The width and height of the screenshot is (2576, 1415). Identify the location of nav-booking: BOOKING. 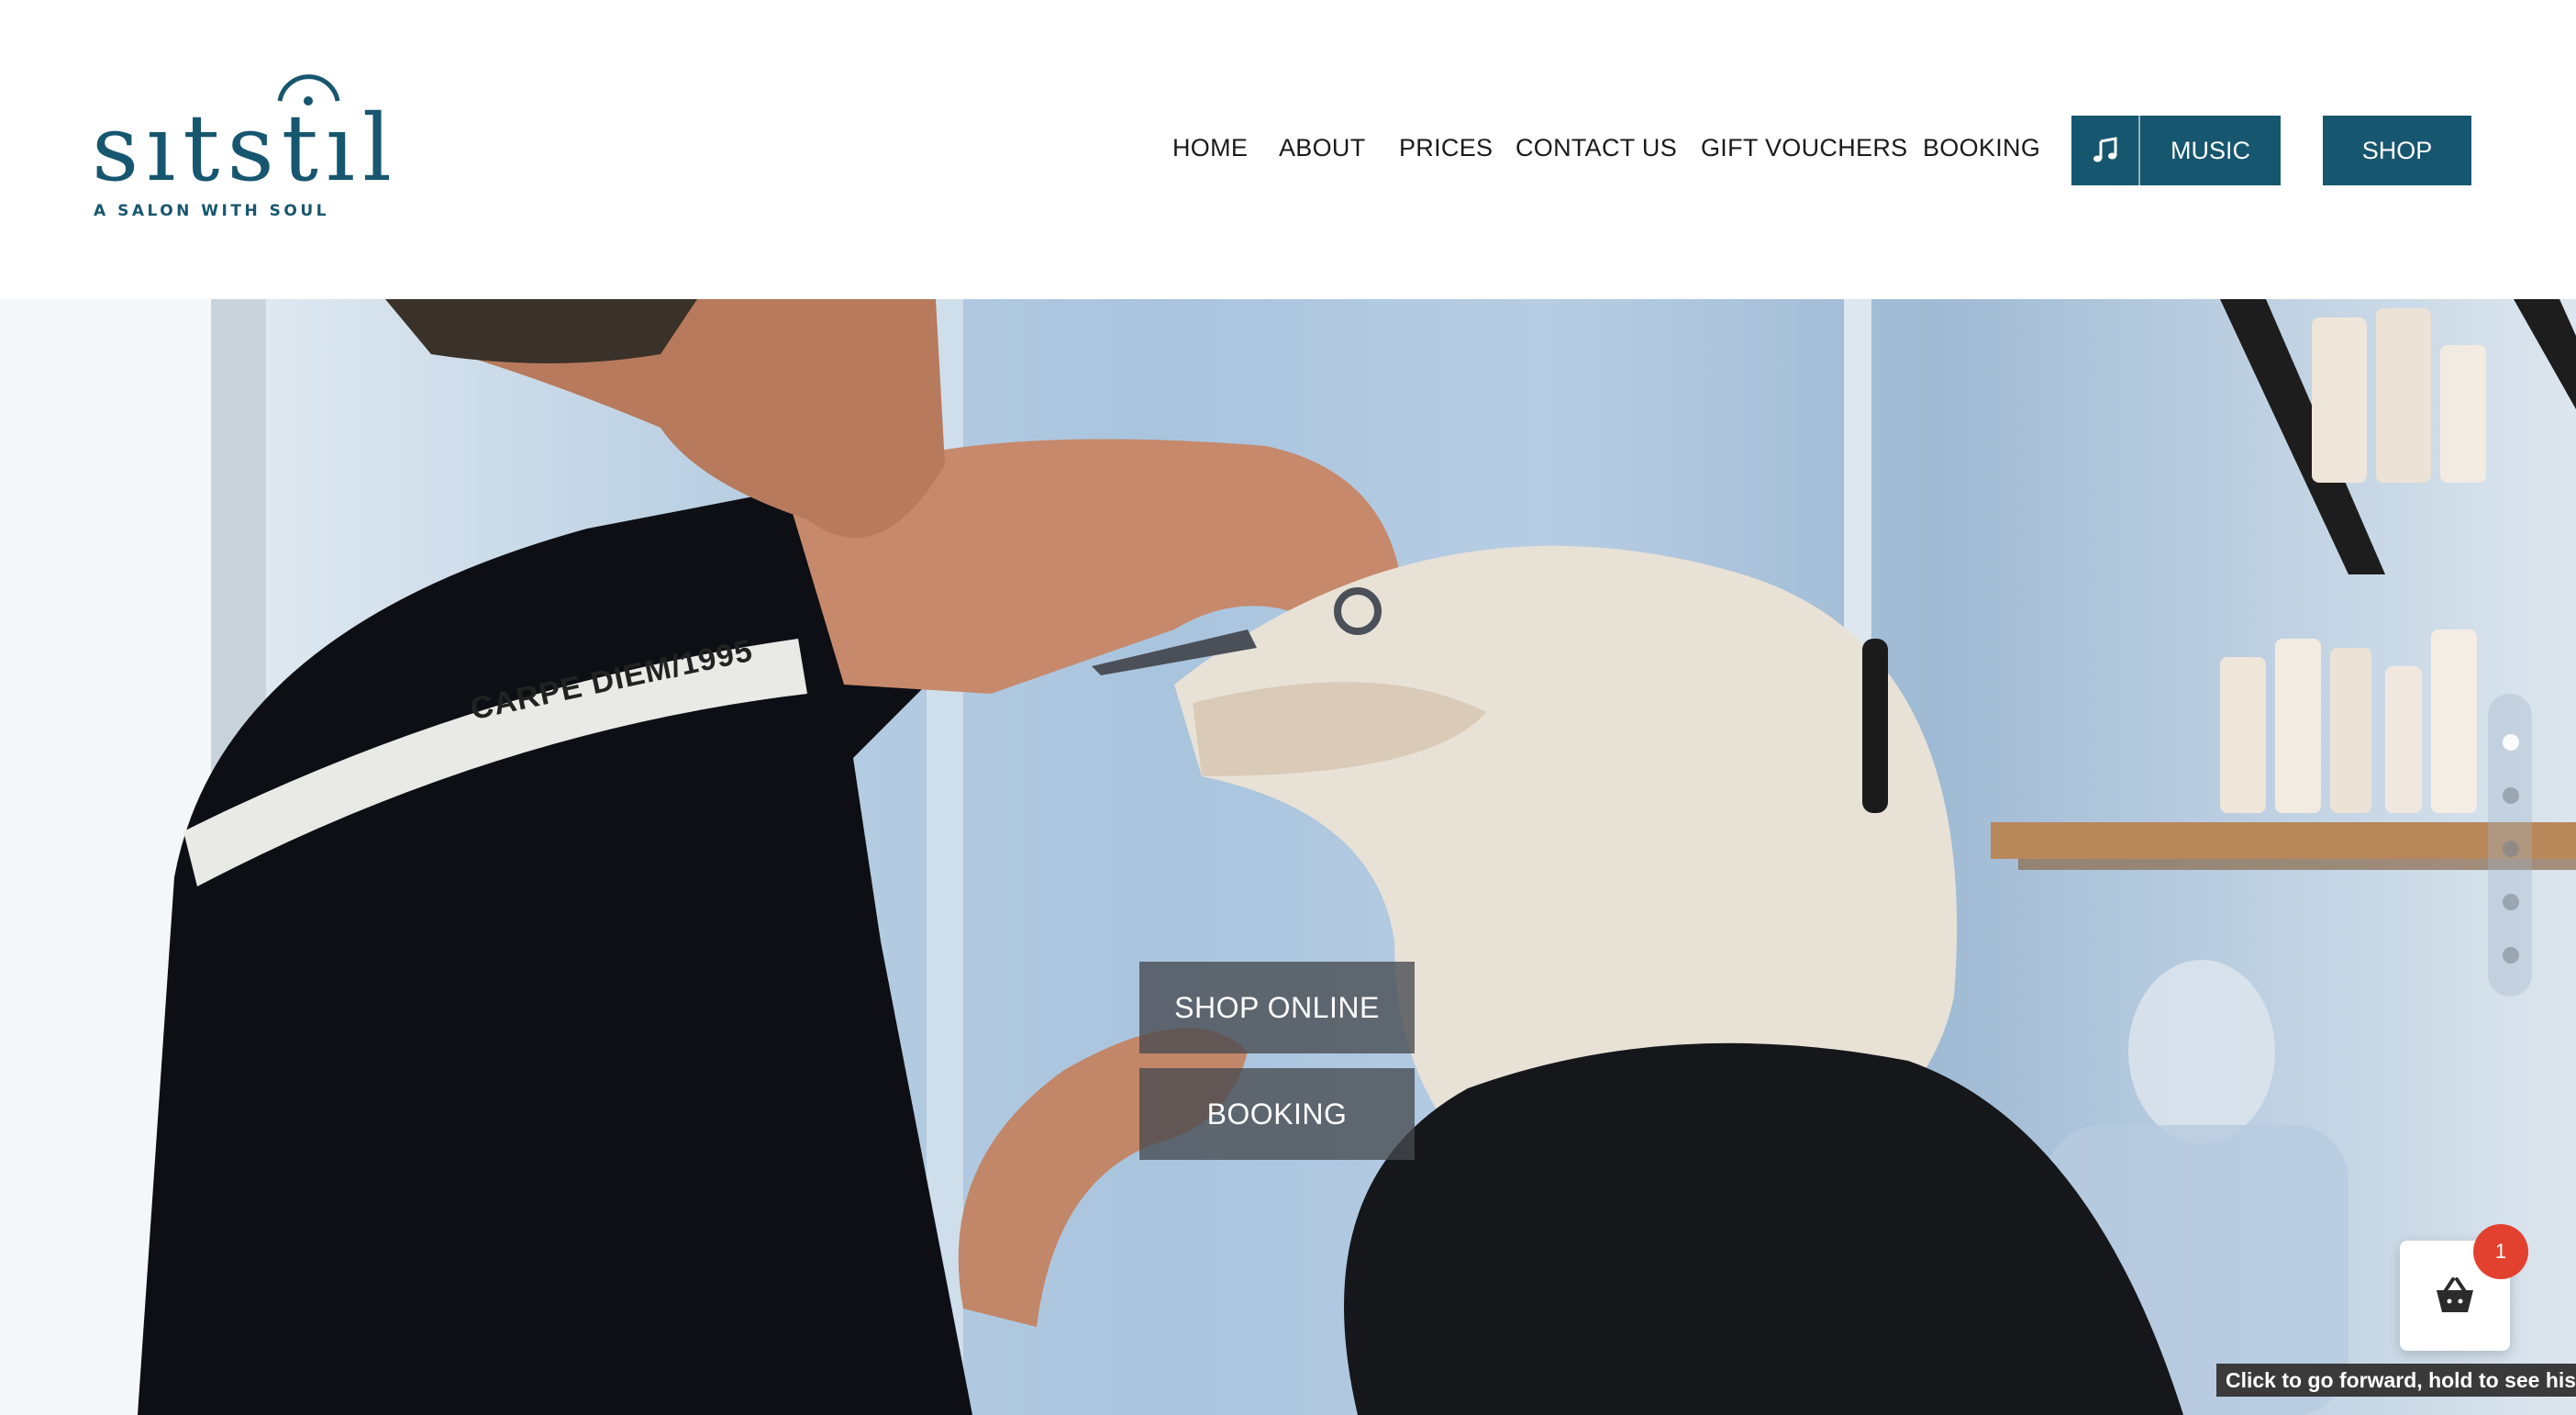
(1981, 148).